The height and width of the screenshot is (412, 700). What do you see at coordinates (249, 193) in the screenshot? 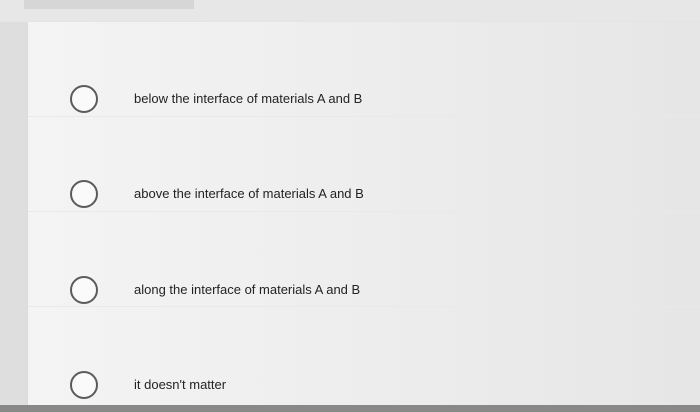
I see `answer-option-2-label: above the interface of materials A and B` at bounding box center [249, 193].